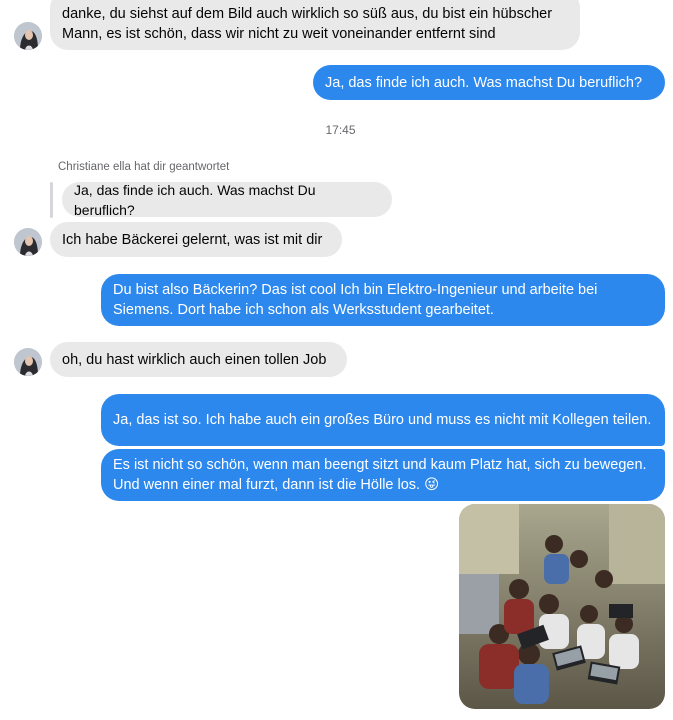 Image resolution: width=673 pixels, height=720 pixels. What do you see at coordinates (144, 167) in the screenshot?
I see `reply-note: Christiane ella hat dir geantwortet` at bounding box center [144, 167].